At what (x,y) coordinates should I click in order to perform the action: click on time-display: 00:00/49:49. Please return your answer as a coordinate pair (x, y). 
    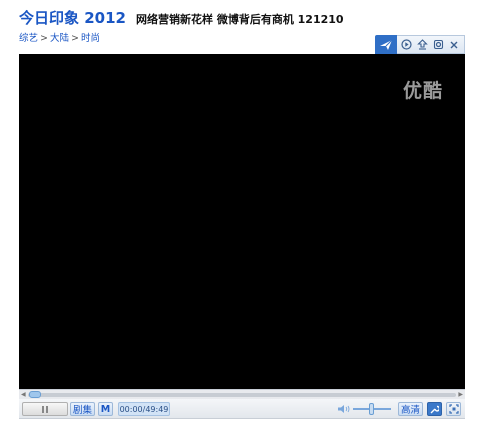
    Looking at the image, I should click on (144, 409).